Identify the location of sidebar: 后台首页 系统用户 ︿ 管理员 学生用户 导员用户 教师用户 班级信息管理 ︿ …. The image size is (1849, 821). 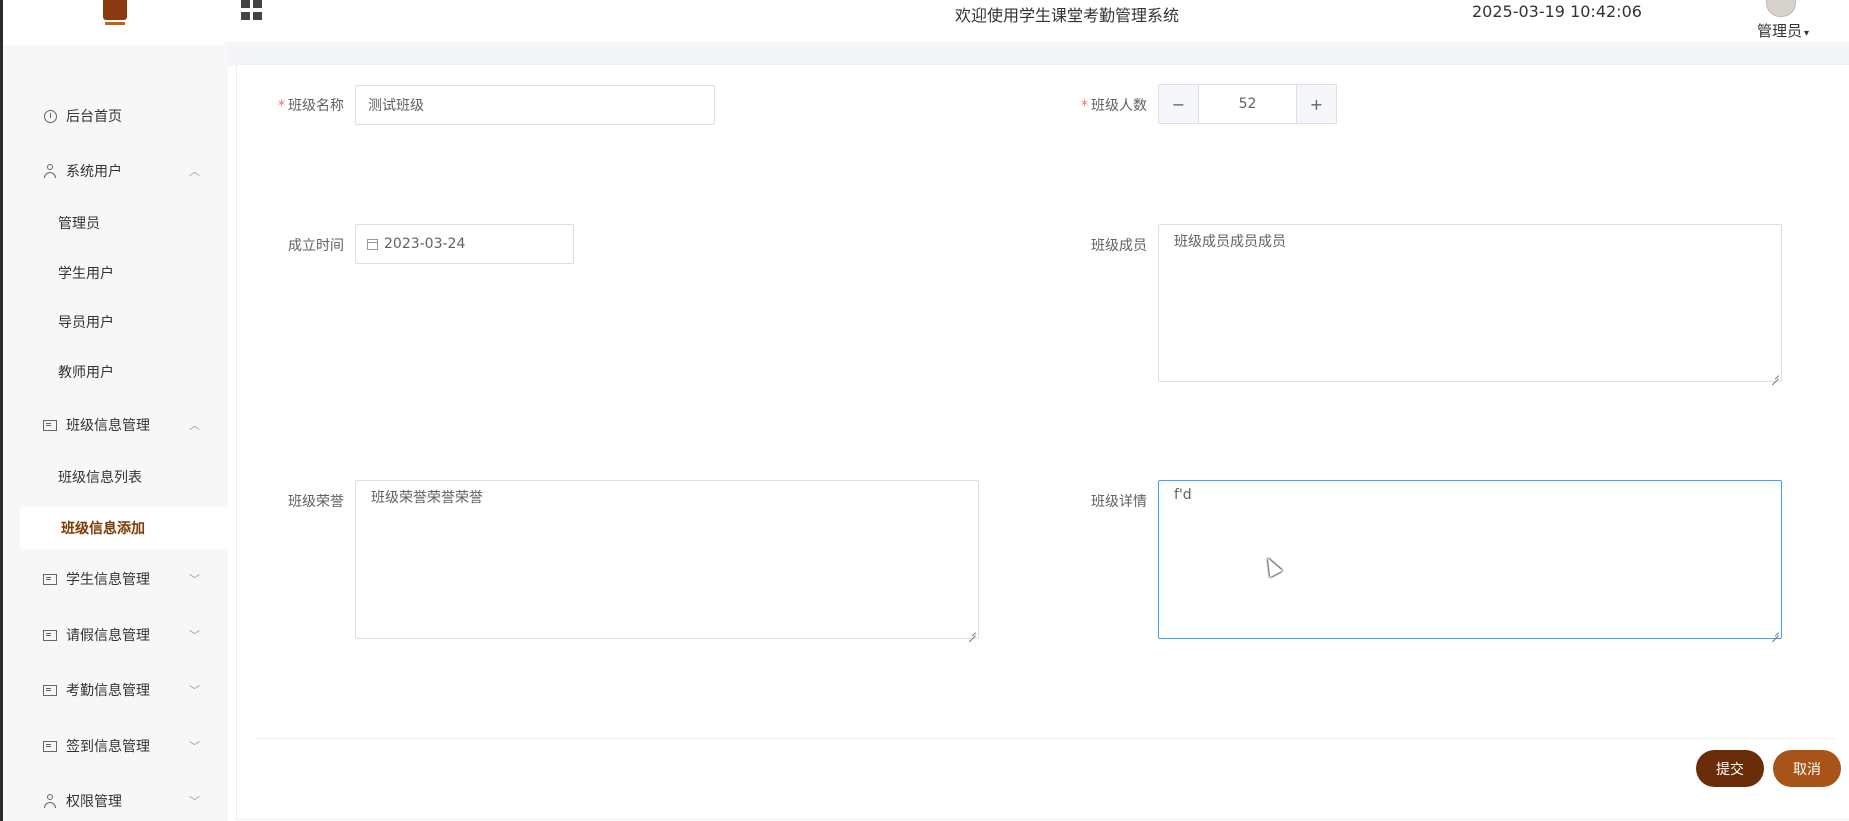
(117, 433).